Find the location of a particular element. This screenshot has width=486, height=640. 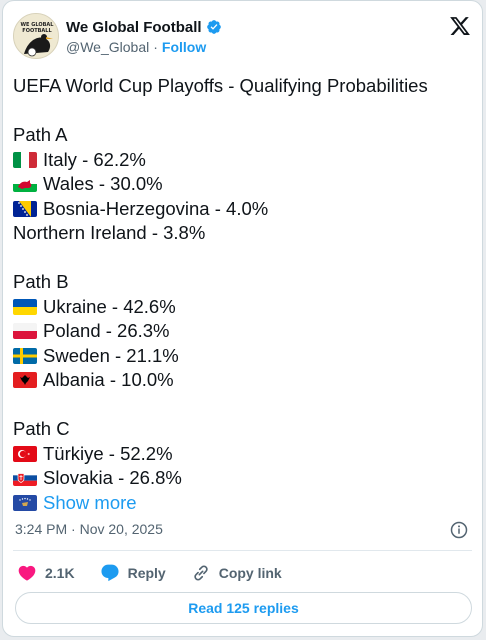

link-icon is located at coordinates (201, 573).